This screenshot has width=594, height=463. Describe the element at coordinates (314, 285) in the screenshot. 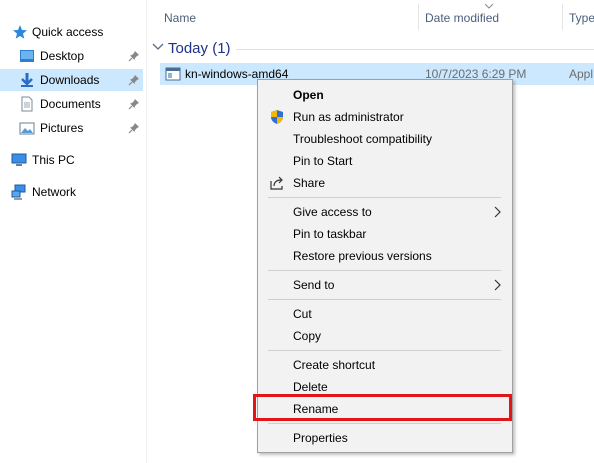

I see `menu-item-label: Send to` at that location.